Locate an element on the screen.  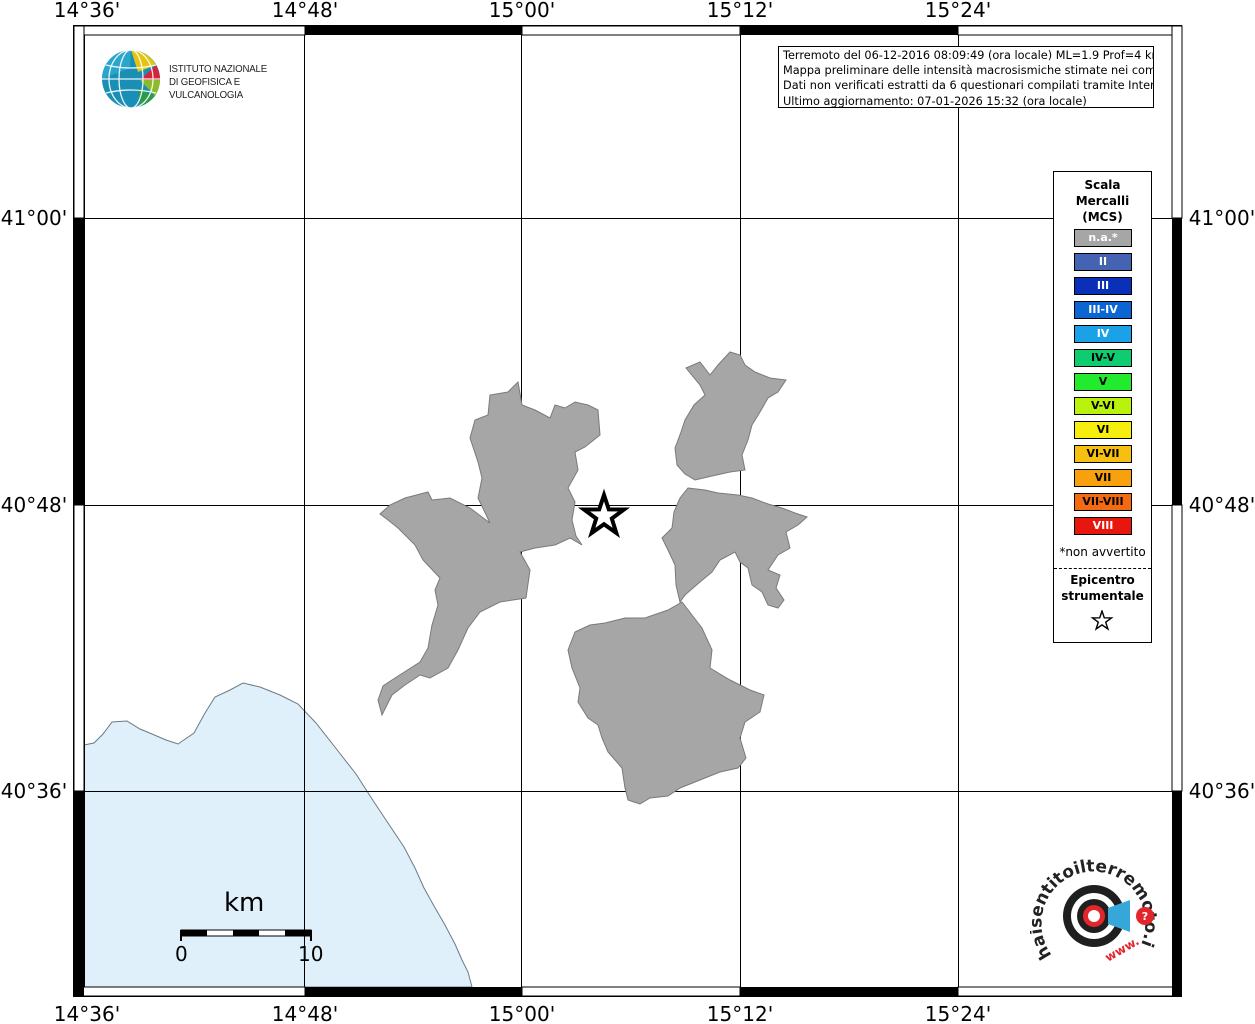
municipality-northeast is located at coordinates (730, 416).